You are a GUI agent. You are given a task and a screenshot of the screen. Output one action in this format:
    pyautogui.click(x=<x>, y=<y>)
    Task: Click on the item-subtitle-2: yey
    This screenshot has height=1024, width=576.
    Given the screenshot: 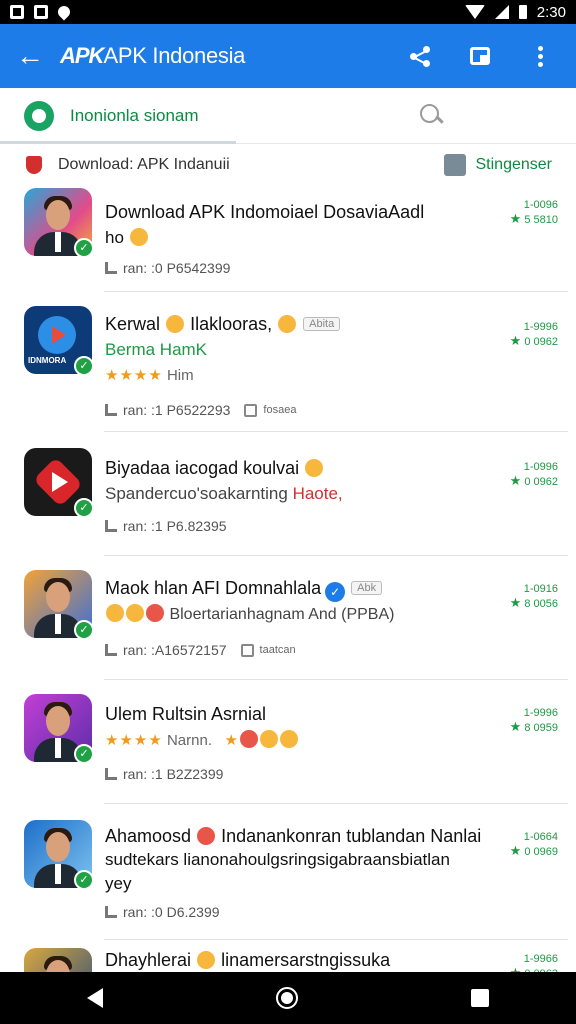 What is the action you would take?
    pyautogui.click(x=118, y=883)
    